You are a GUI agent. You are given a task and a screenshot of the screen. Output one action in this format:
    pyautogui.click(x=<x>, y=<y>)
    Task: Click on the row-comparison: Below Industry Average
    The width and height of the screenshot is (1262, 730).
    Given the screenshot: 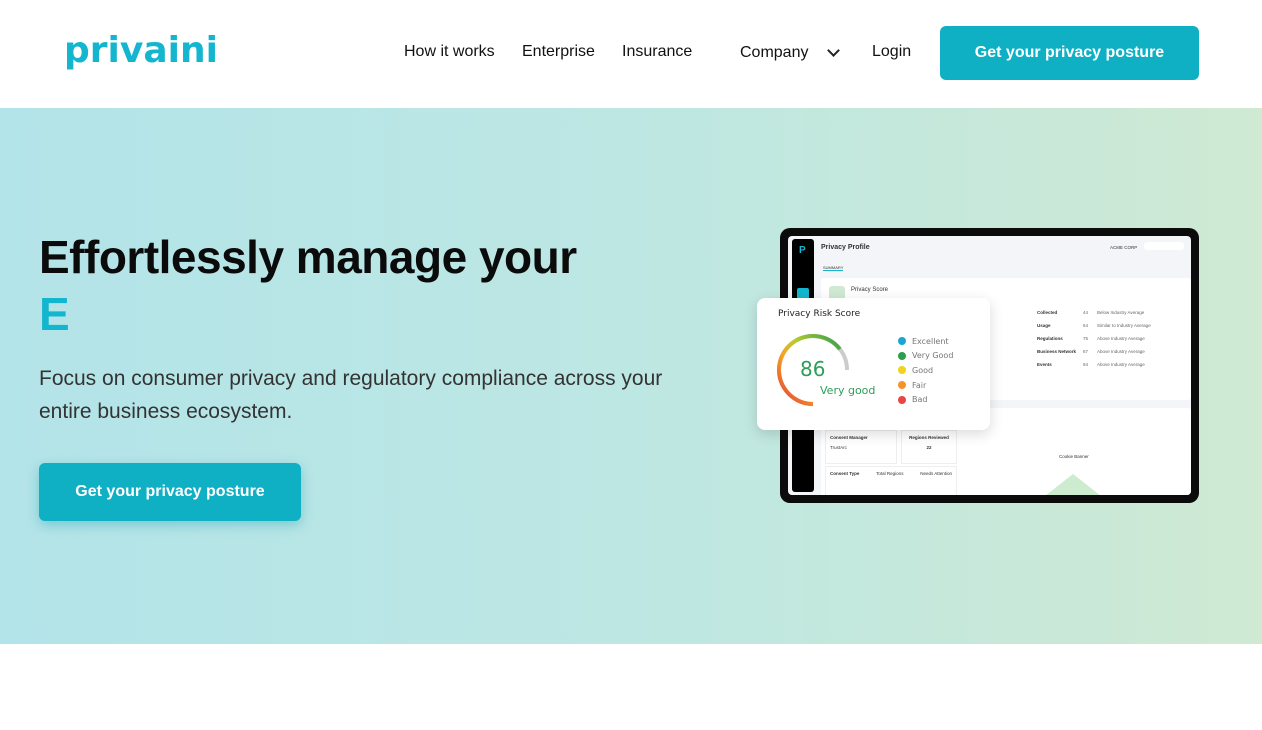 What is the action you would take?
    pyautogui.click(x=1121, y=312)
    